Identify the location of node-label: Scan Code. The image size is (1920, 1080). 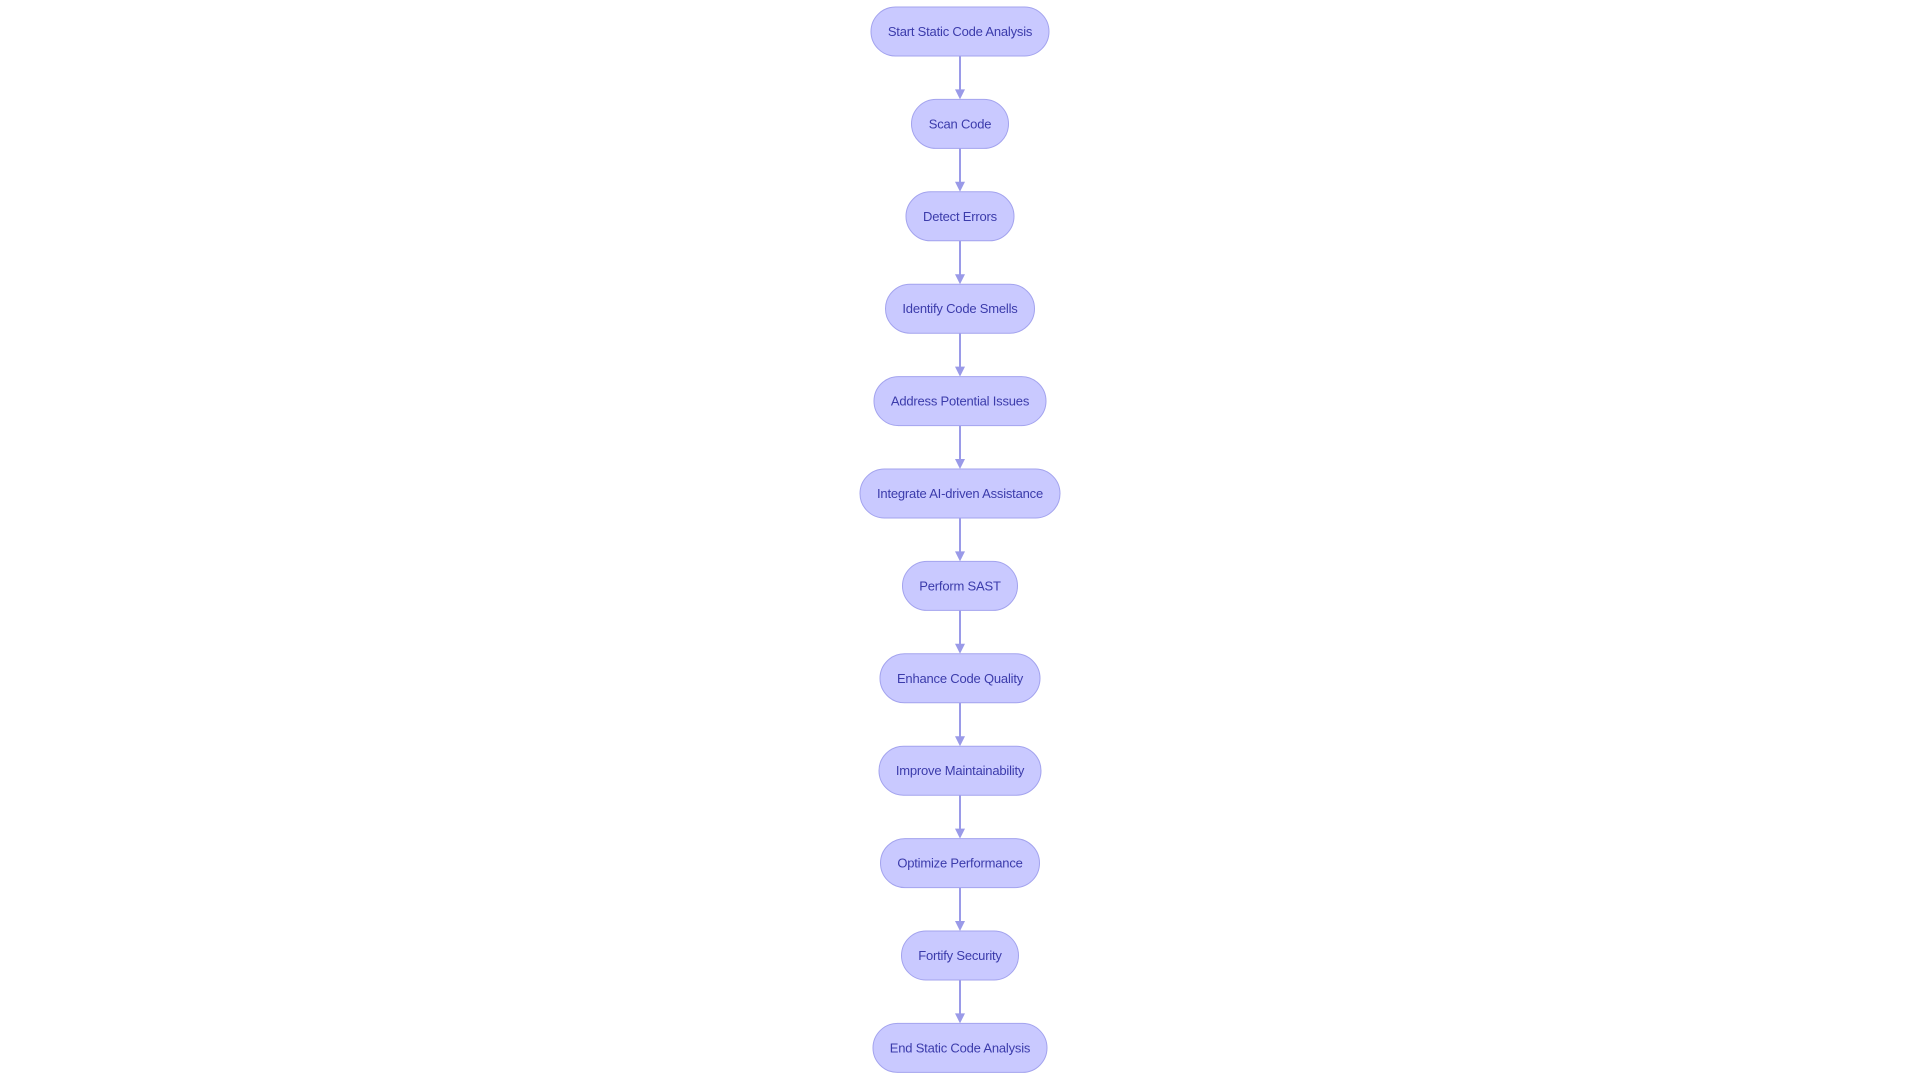
(960, 123).